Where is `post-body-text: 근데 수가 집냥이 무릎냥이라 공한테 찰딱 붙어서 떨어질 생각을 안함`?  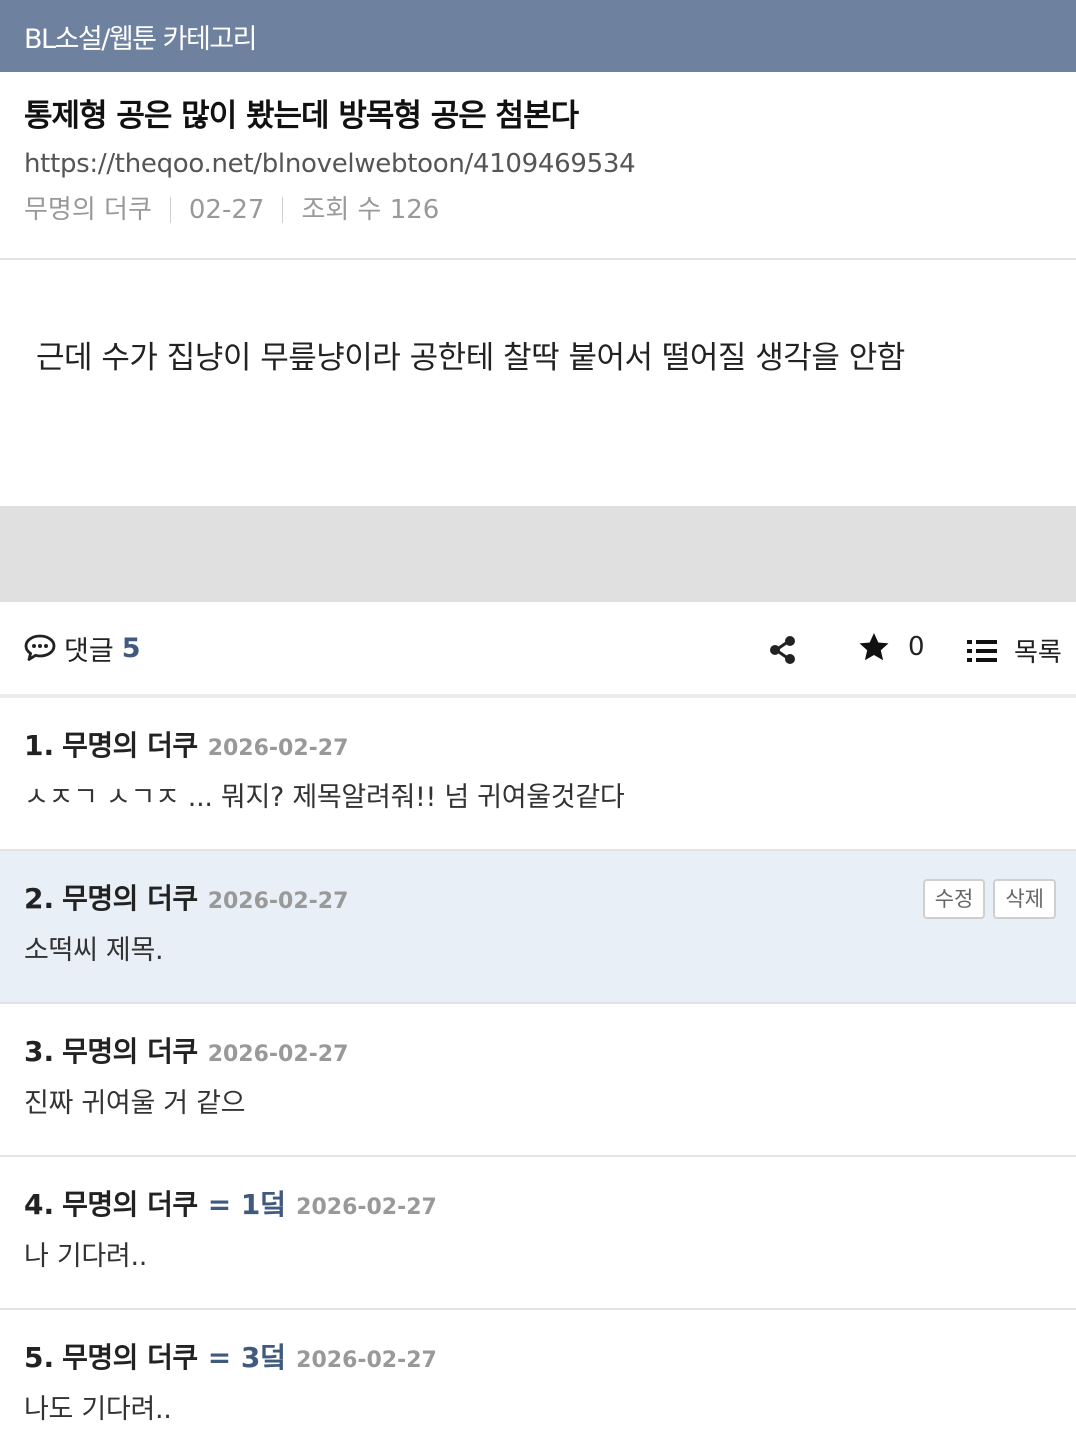
post-body-text: 근데 수가 집냥이 무릎냥이라 공한테 찰딱 붙어서 떨어질 생각을 안함 is located at coordinates (470, 358).